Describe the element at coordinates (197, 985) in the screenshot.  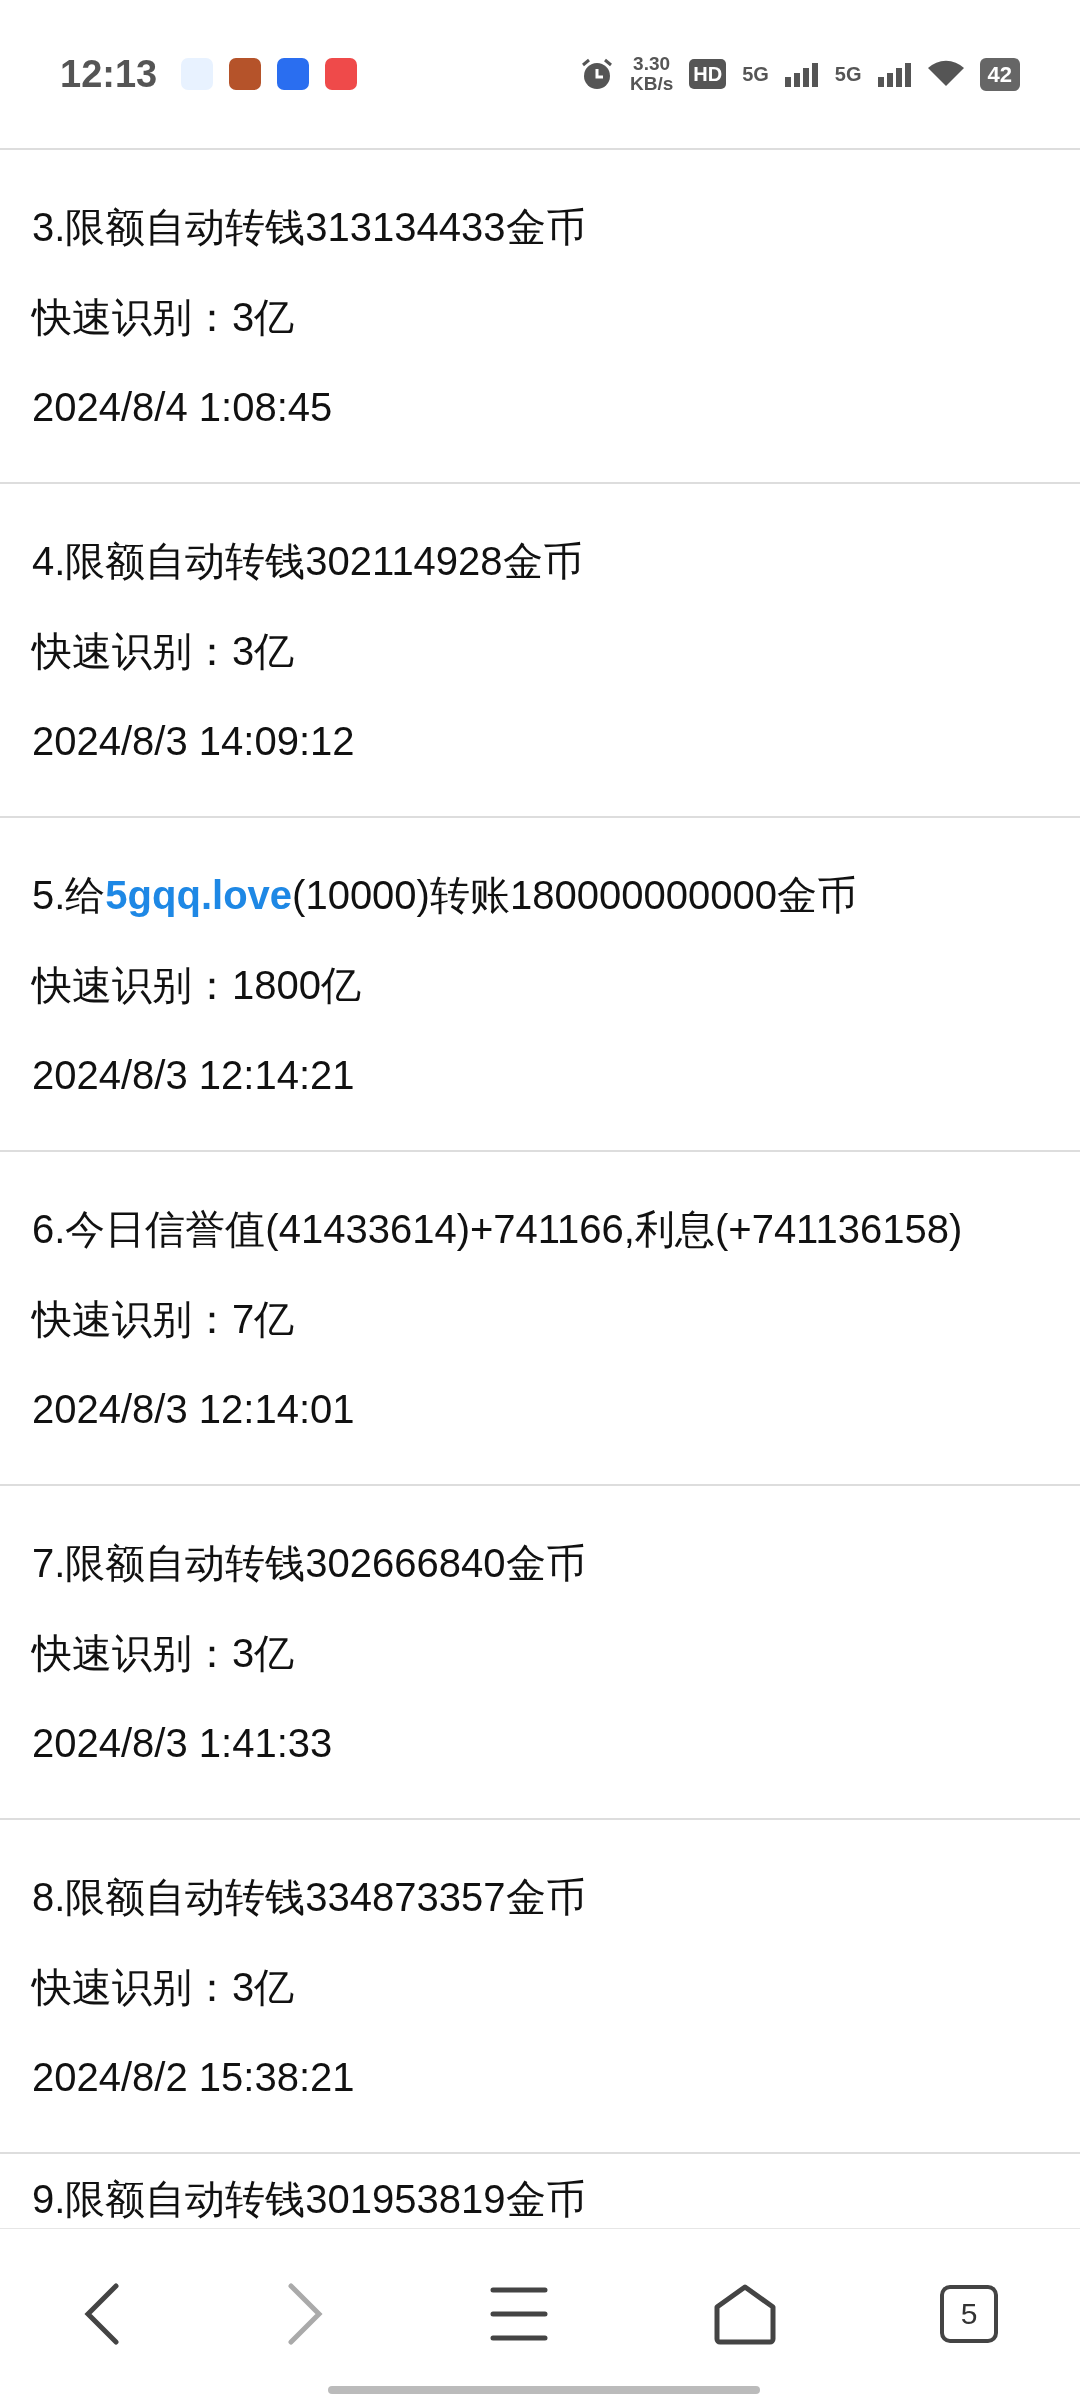
I see `quick-amount: 快速识别：1800亿` at that location.